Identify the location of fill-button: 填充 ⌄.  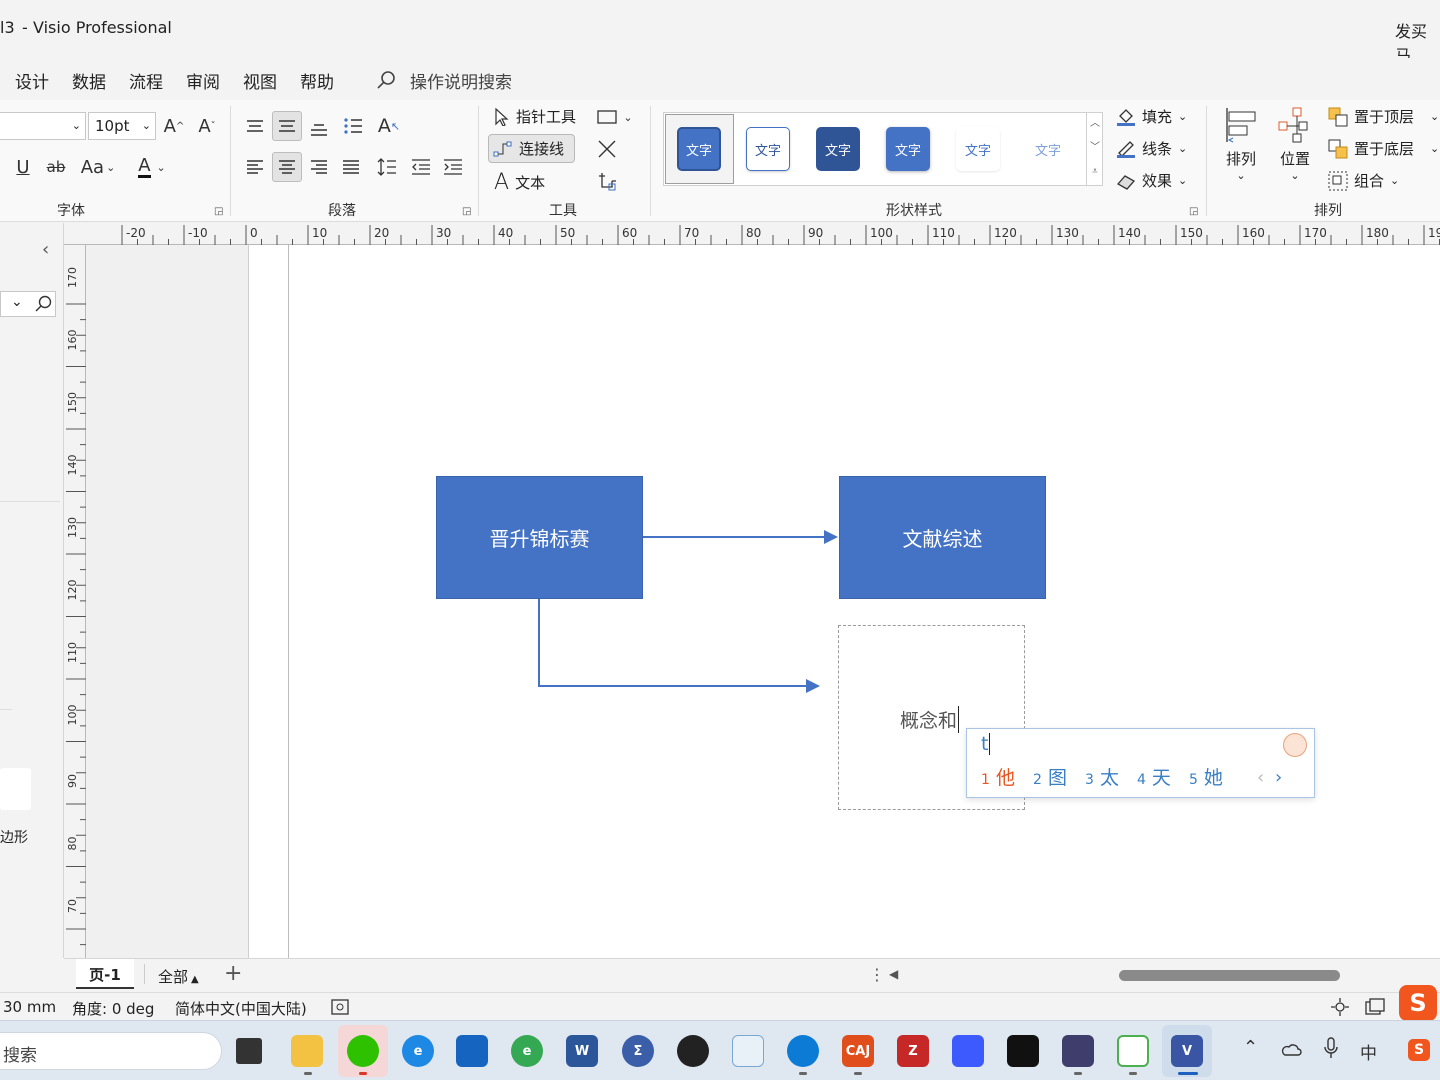
(1151, 116).